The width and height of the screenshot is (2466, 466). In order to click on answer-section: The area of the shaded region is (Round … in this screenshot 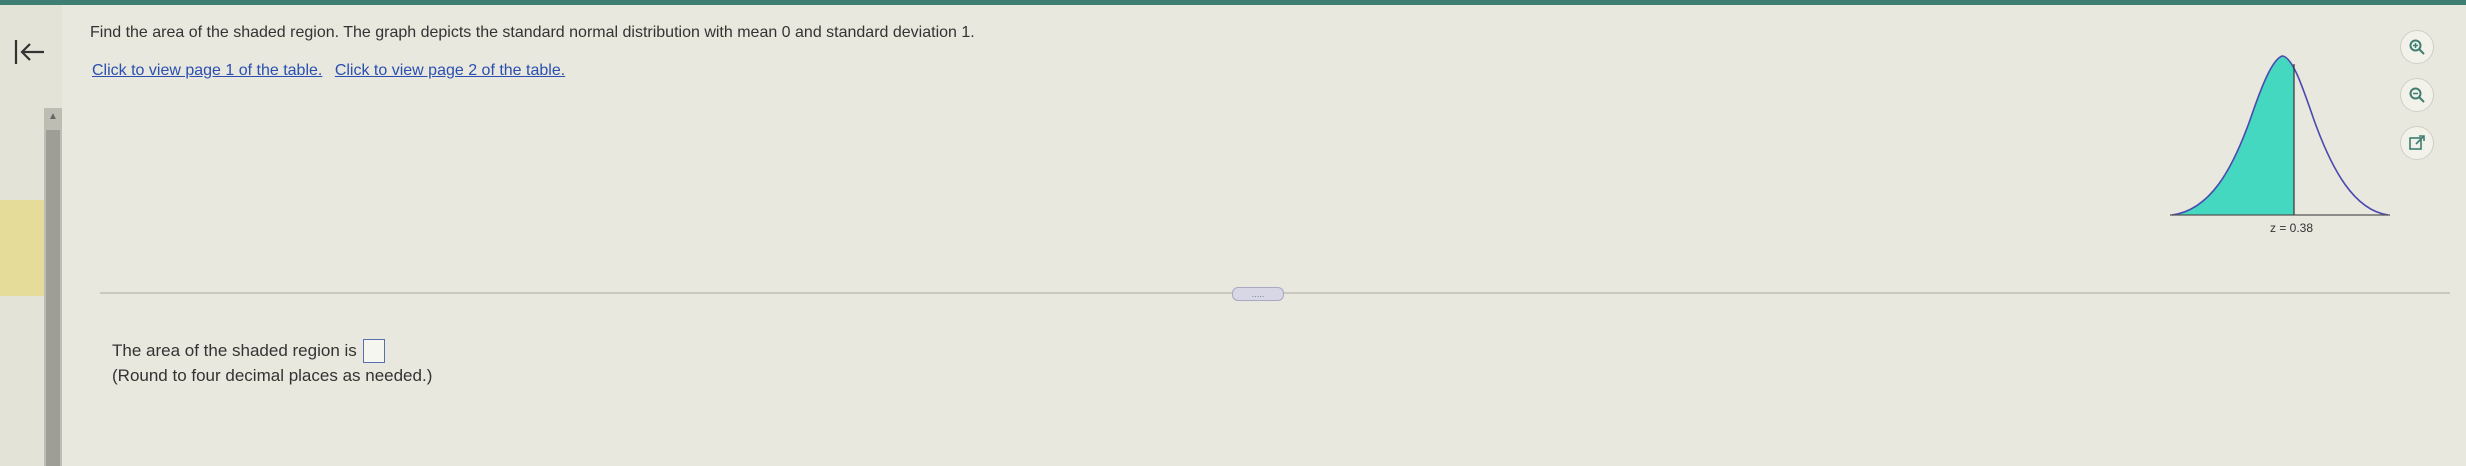, I will do `click(272, 362)`.